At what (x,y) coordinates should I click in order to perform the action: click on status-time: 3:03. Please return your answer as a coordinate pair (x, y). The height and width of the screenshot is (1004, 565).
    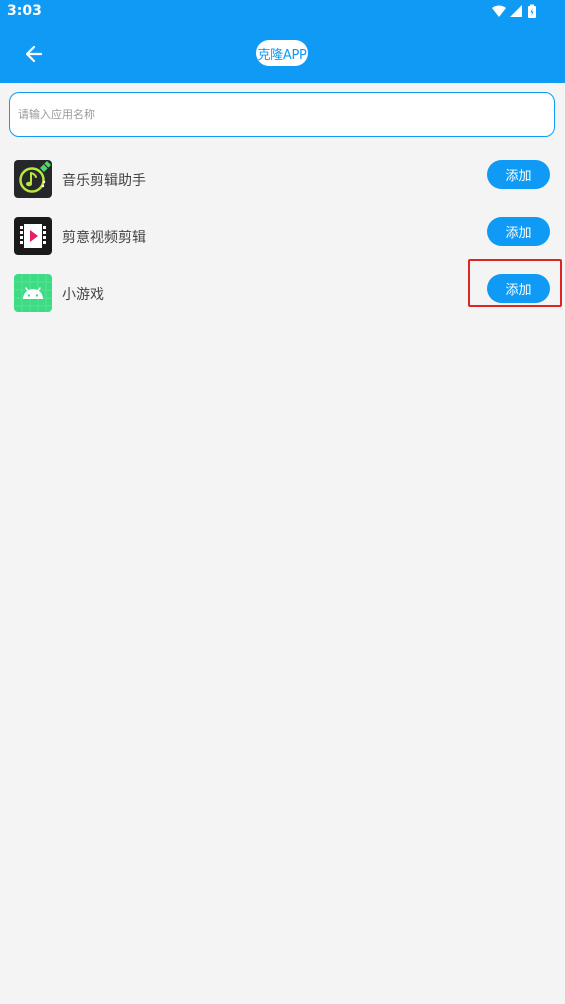
    Looking at the image, I should click on (24, 11).